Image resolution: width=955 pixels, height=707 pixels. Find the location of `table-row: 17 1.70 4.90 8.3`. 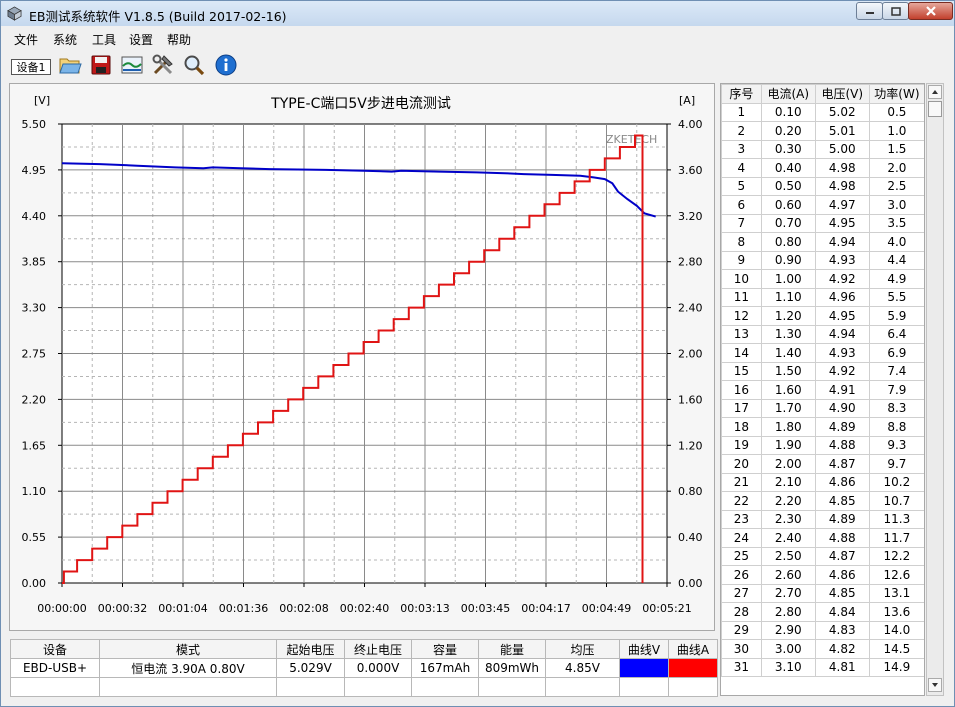

table-row: 17 1.70 4.90 8.3 is located at coordinates (822, 408).